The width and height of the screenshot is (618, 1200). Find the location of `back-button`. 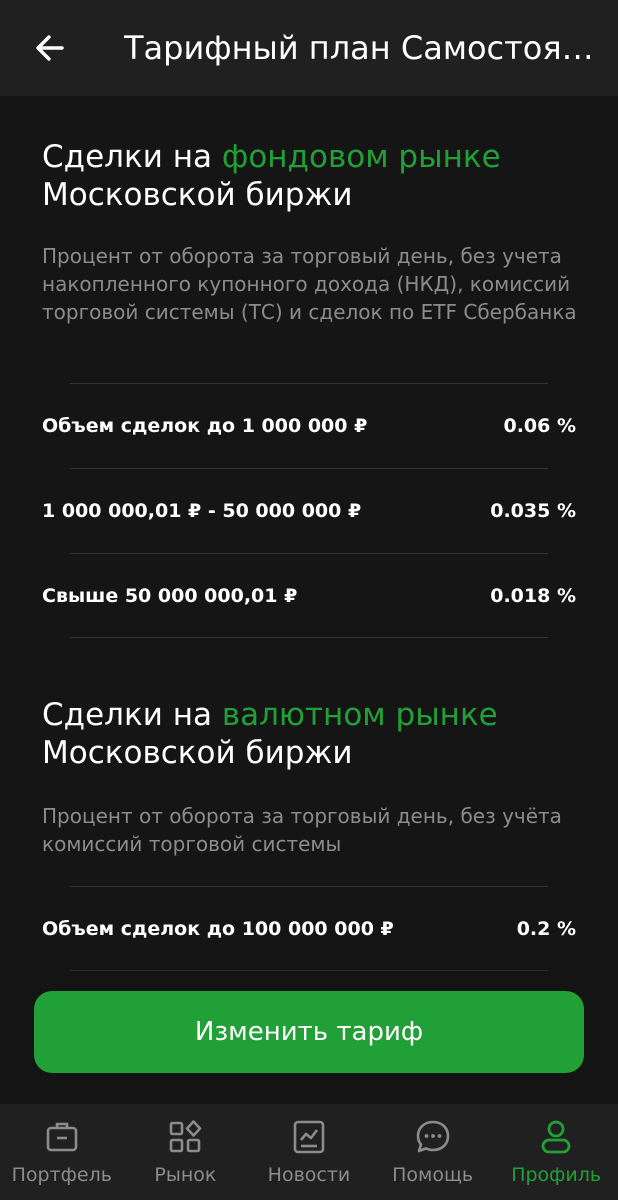

back-button is located at coordinates (50, 48).